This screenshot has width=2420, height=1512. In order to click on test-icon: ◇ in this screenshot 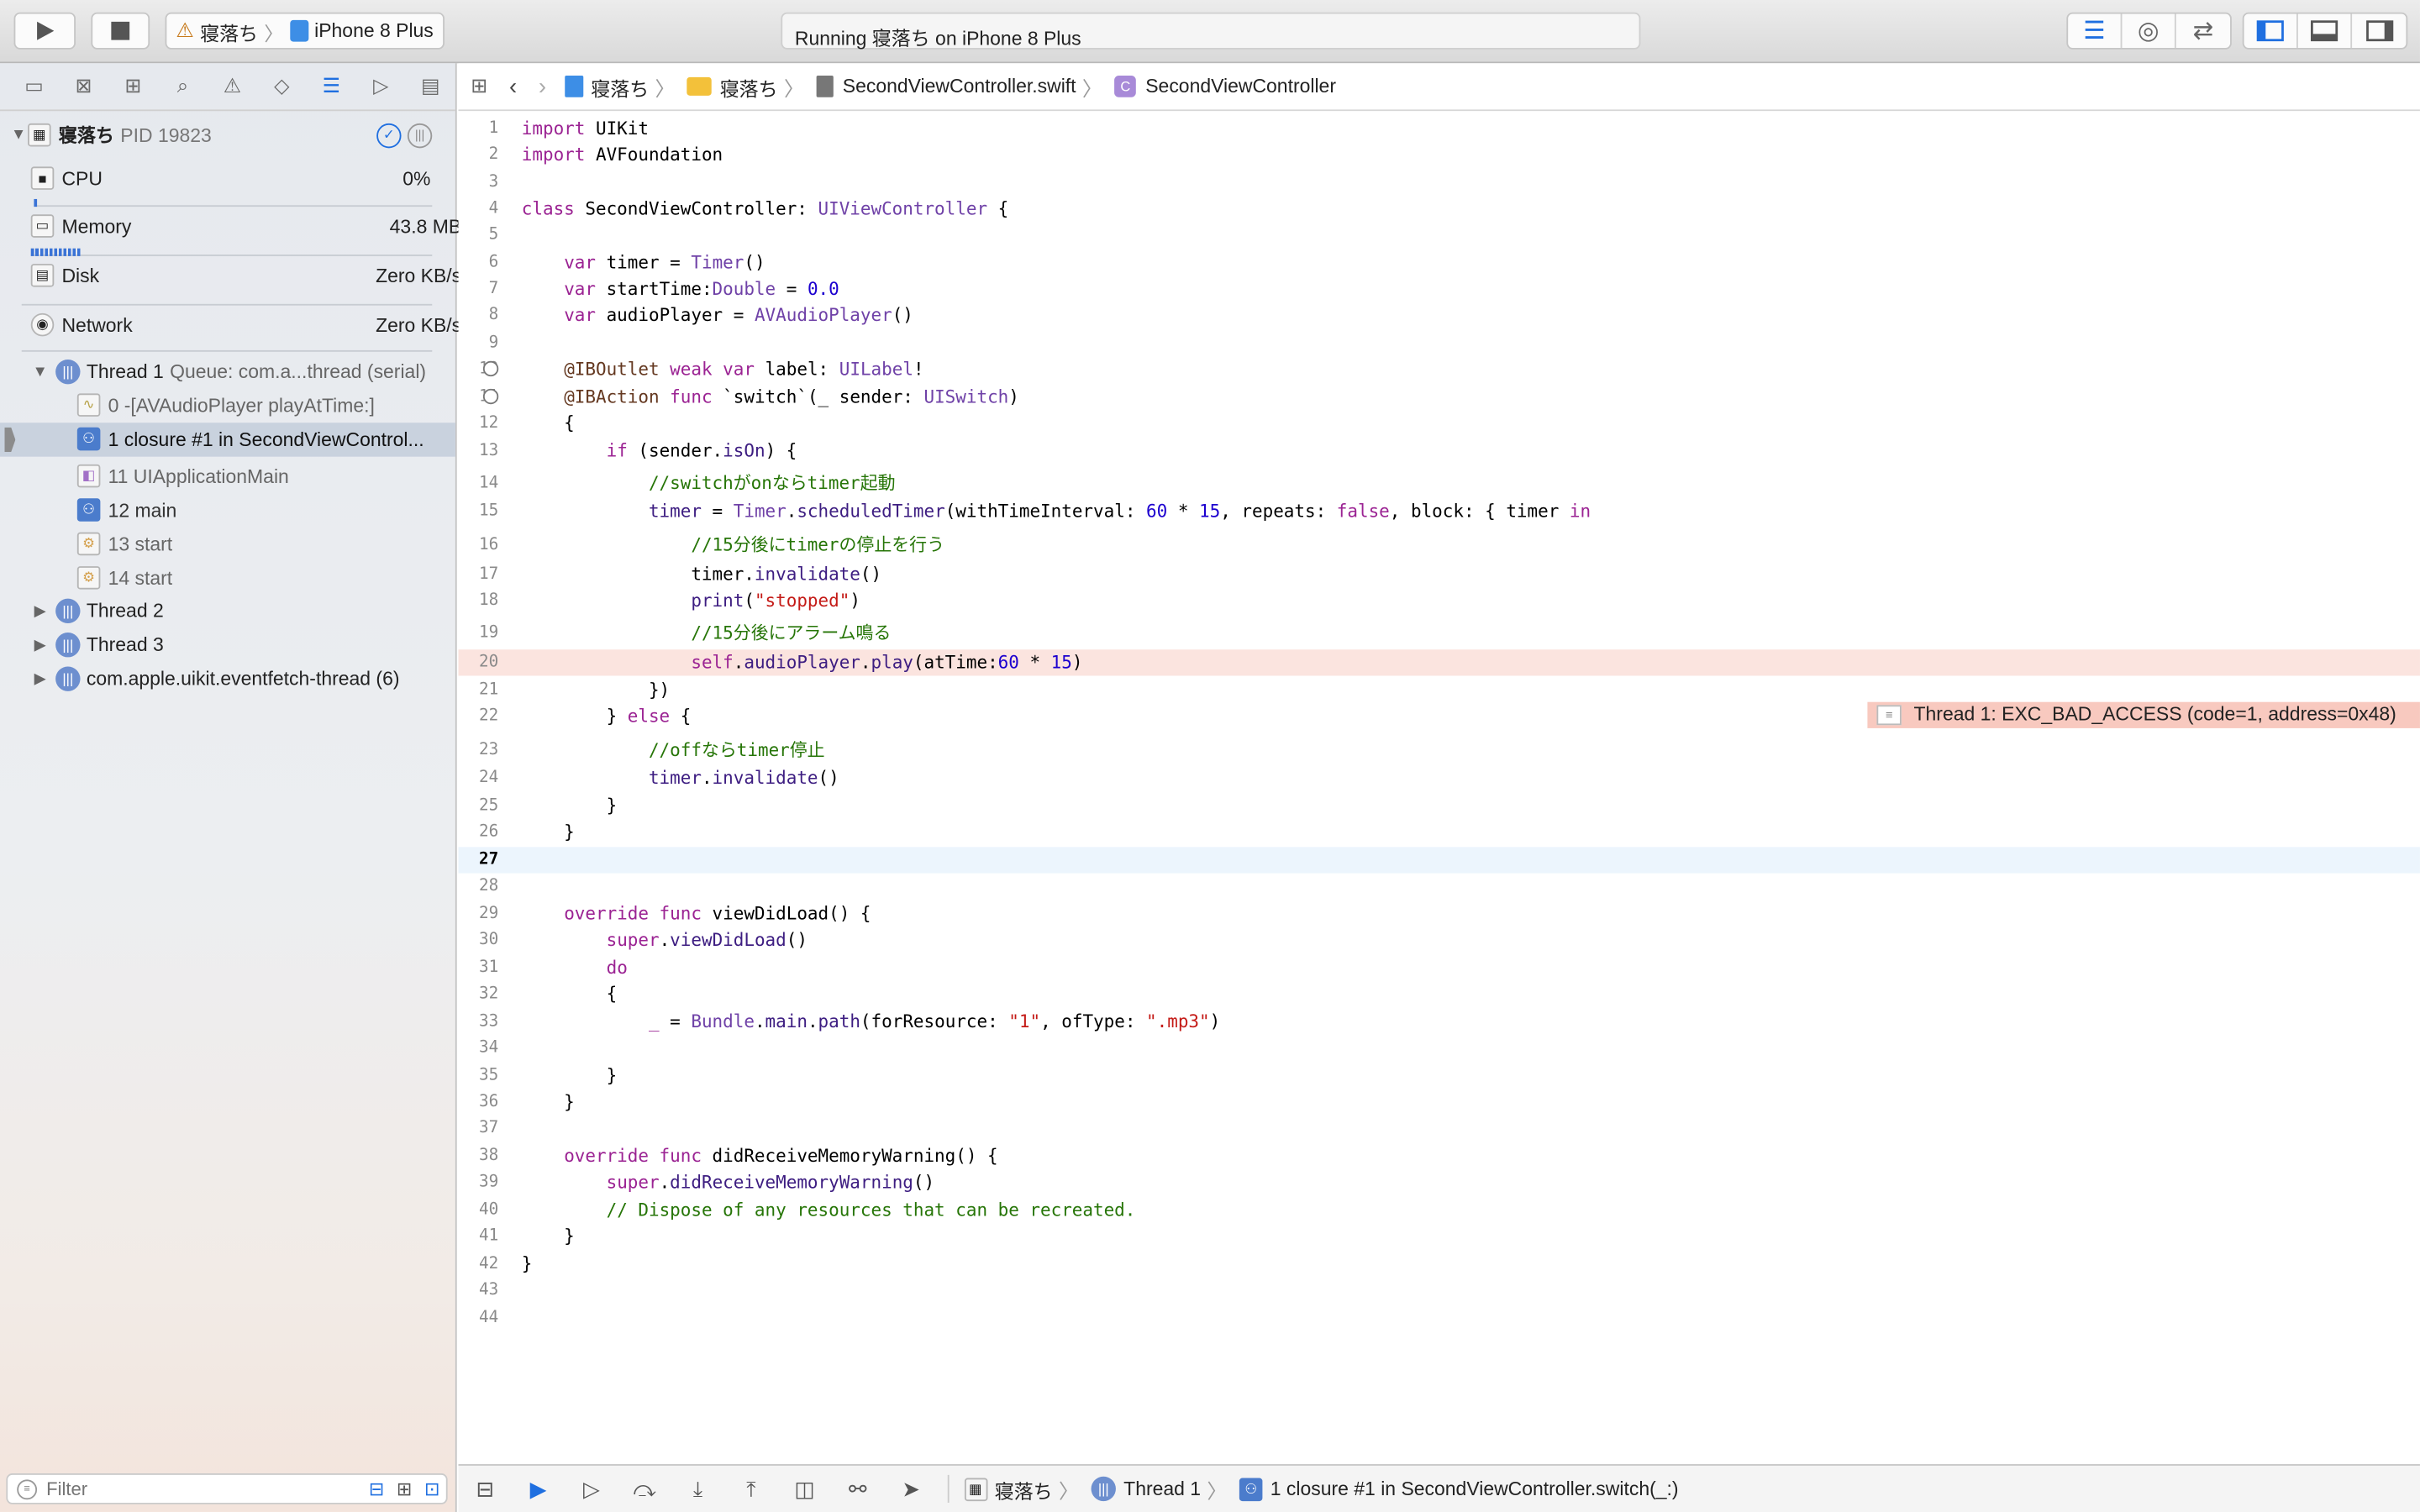, I will do `click(282, 86)`.